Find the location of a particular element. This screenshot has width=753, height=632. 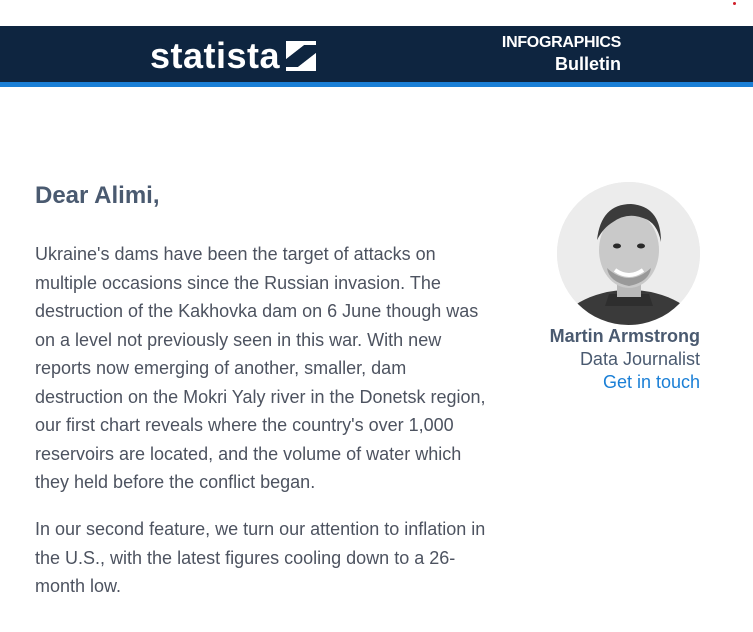

statista-logo-icon is located at coordinates (301, 56).